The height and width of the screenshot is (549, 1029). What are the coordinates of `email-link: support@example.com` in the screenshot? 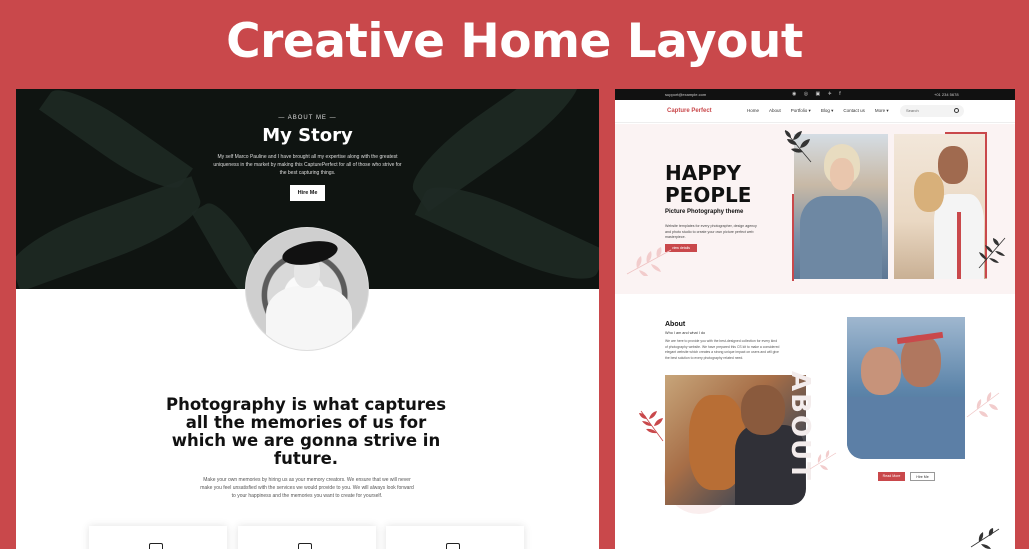 It's located at (685, 94).